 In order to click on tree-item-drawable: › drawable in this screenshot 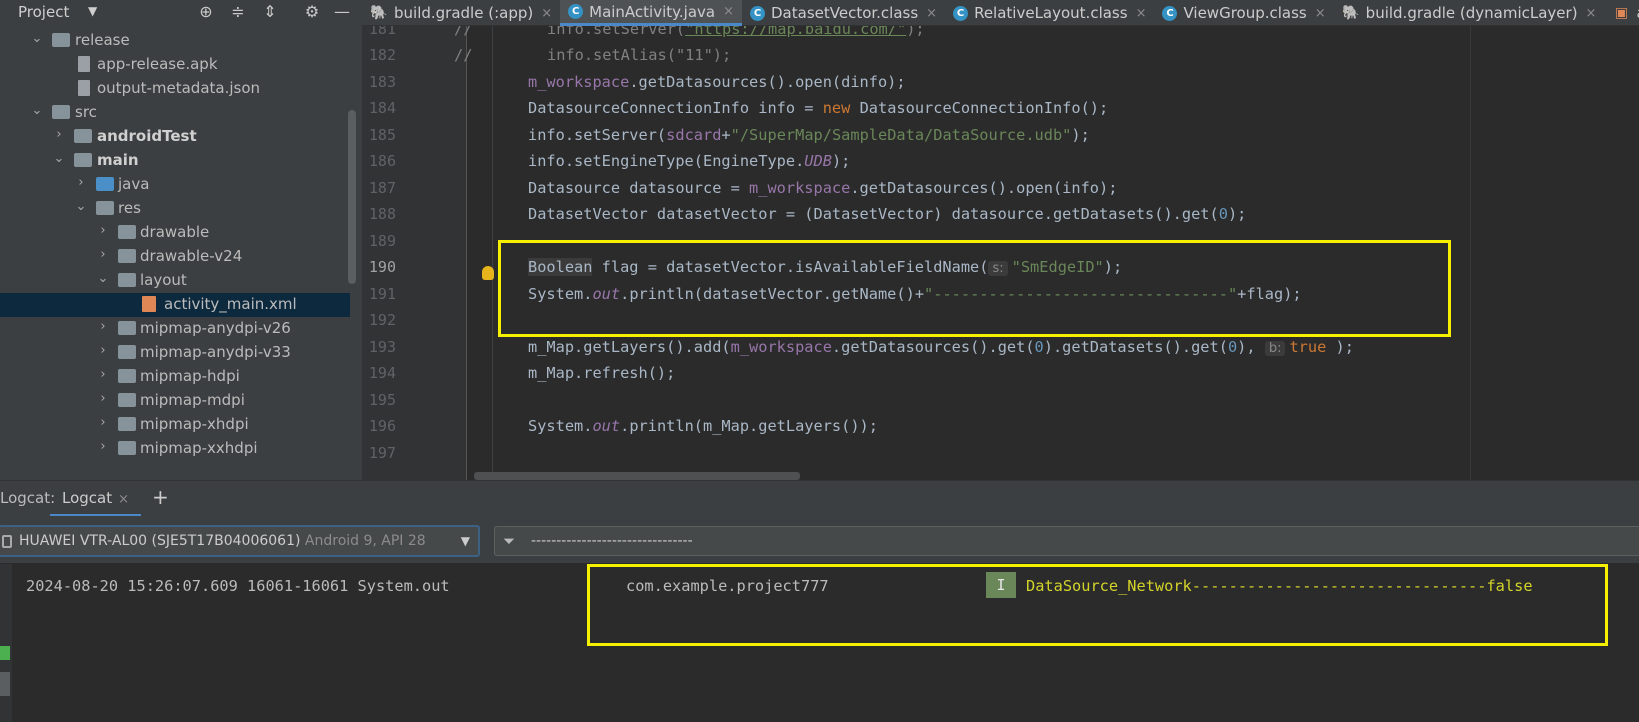, I will do `click(175, 233)`.